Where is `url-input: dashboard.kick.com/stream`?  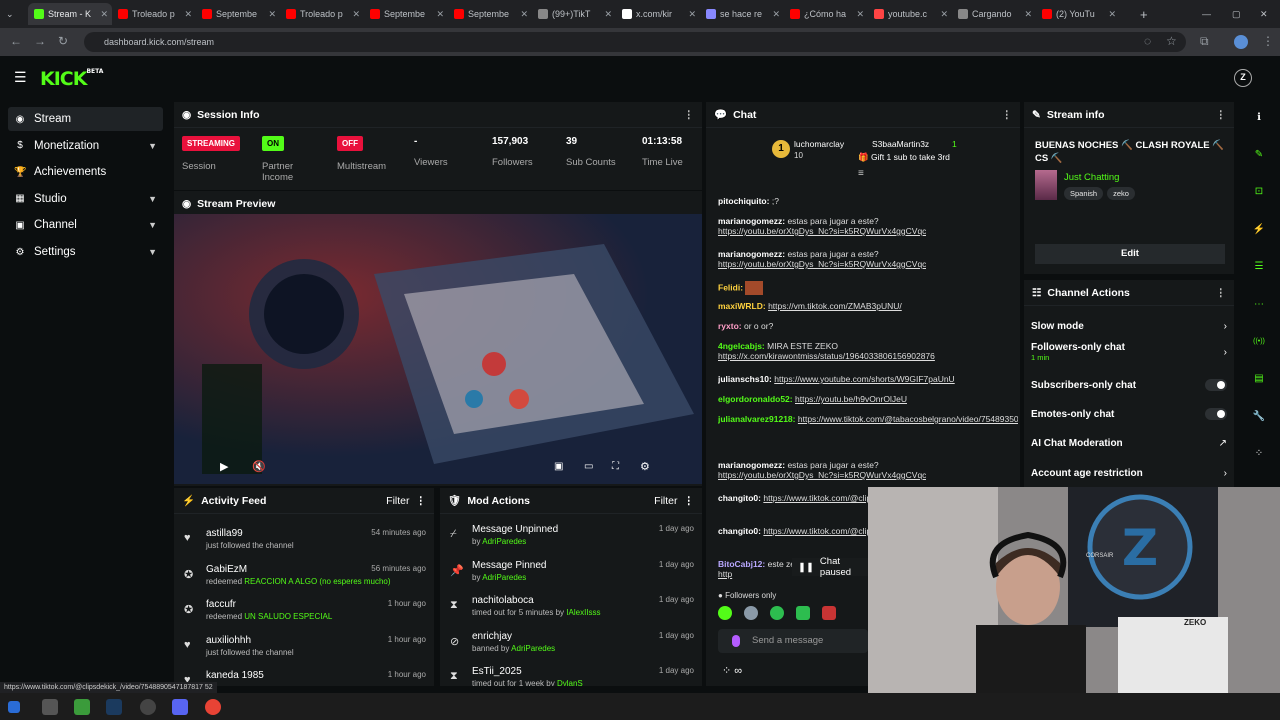
url-input: dashboard.kick.com/stream is located at coordinates (635, 42).